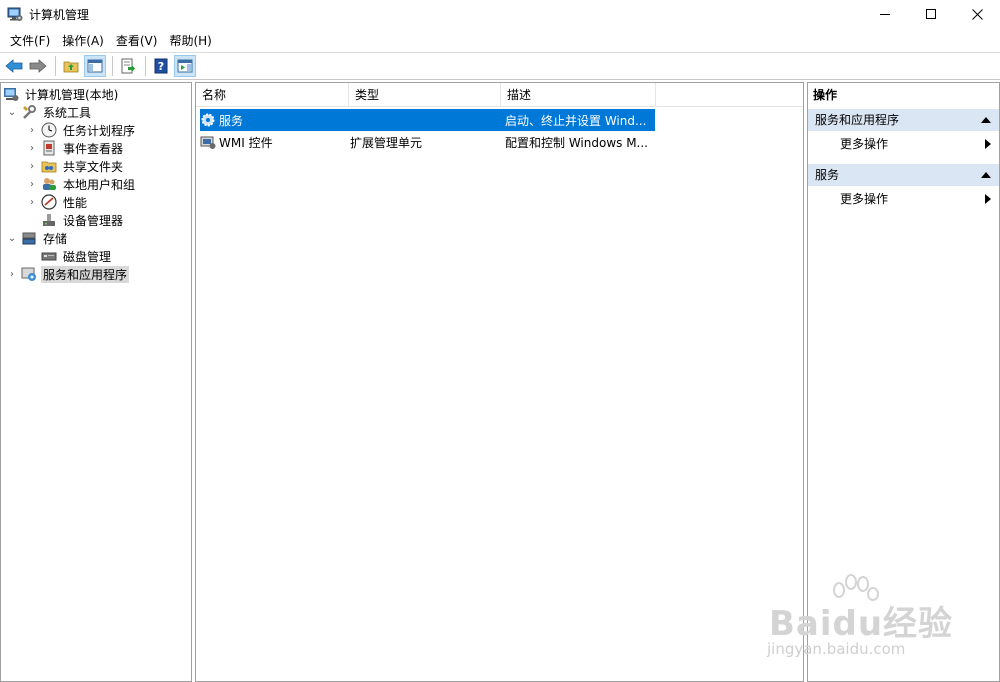 This screenshot has width=1000, height=682. I want to click on users-icon, so click(49, 184).